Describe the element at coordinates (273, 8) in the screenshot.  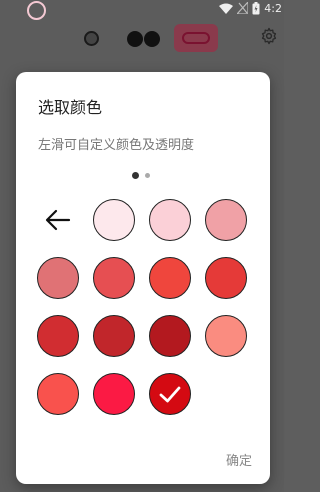
I see `status-time: 4:2` at that location.